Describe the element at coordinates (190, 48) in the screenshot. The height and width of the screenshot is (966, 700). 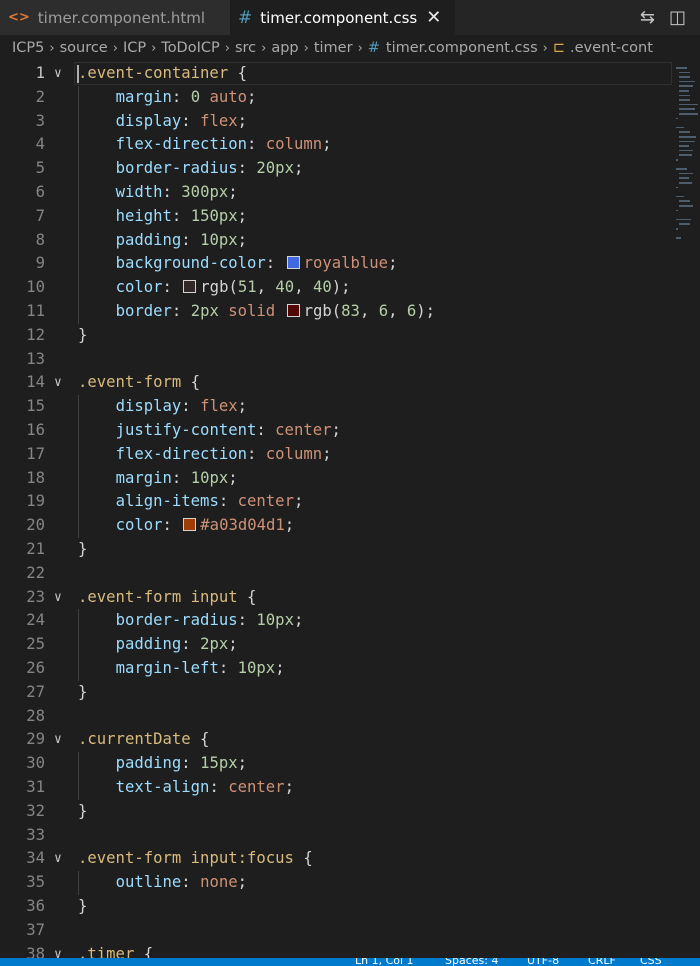
I see `breadcrumb-item-todoicp: ToDoICP` at that location.